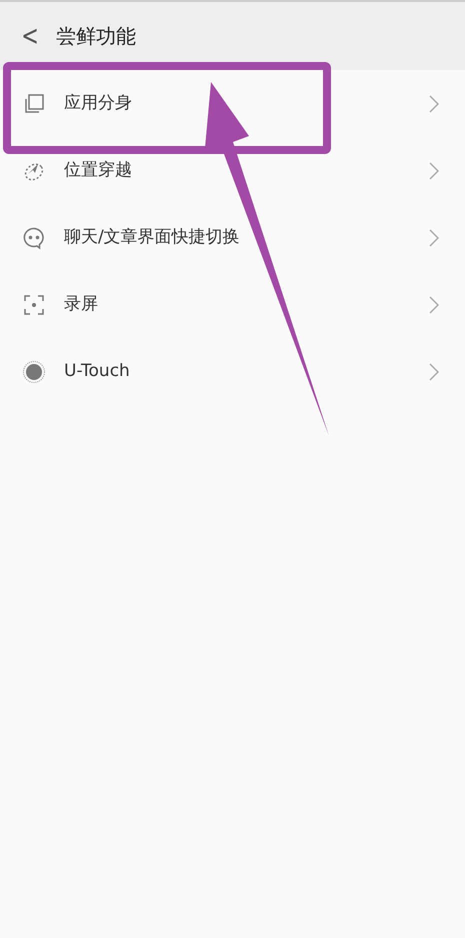 The height and width of the screenshot is (938, 465). What do you see at coordinates (30, 36) in the screenshot?
I see `back-button: <` at bounding box center [30, 36].